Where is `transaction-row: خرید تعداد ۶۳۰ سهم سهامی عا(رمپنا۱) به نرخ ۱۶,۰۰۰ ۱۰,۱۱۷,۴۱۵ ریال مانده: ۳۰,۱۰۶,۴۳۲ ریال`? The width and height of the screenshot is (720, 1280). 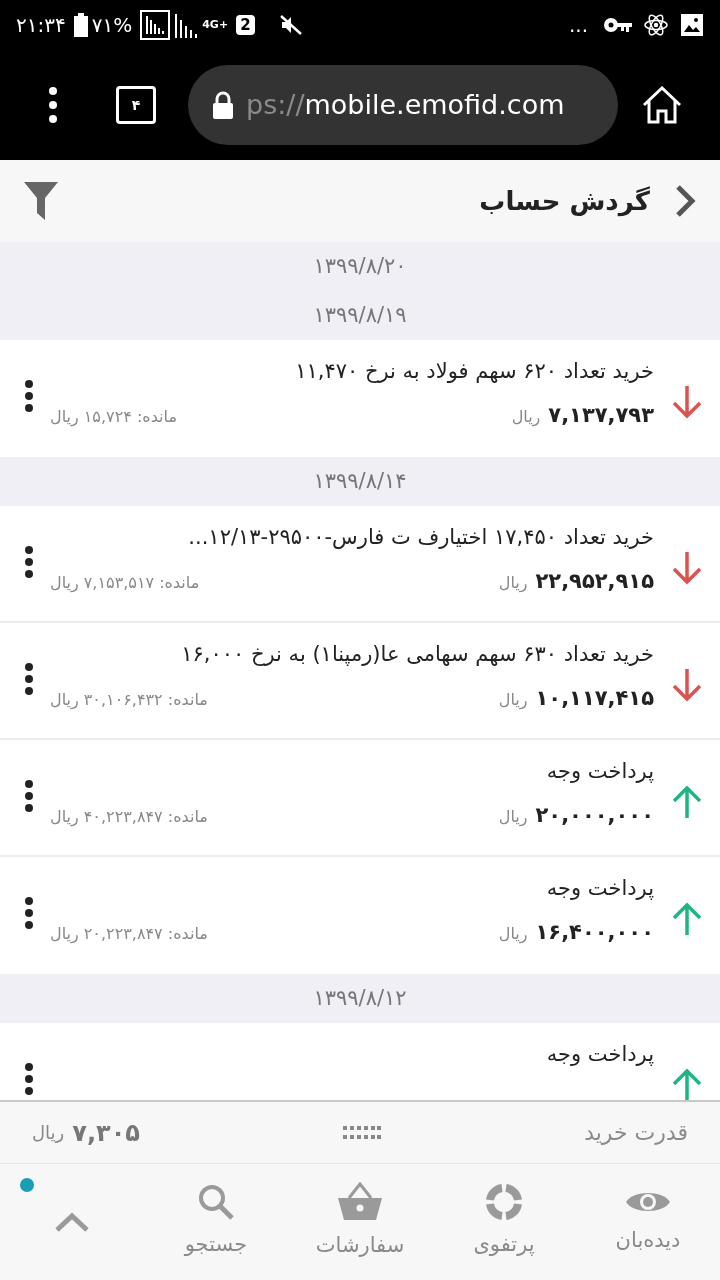 transaction-row: خرید تعداد ۶۳۰ سهم سهامی عا(رمپنا۱) به نرخ ۱۶,۰۰۰ ۱۰,۱۱۷,۴۱۵ ریال مانده: ۳۰,۱۰۶,۴۳۲ ریال is located at coordinates (360, 681).